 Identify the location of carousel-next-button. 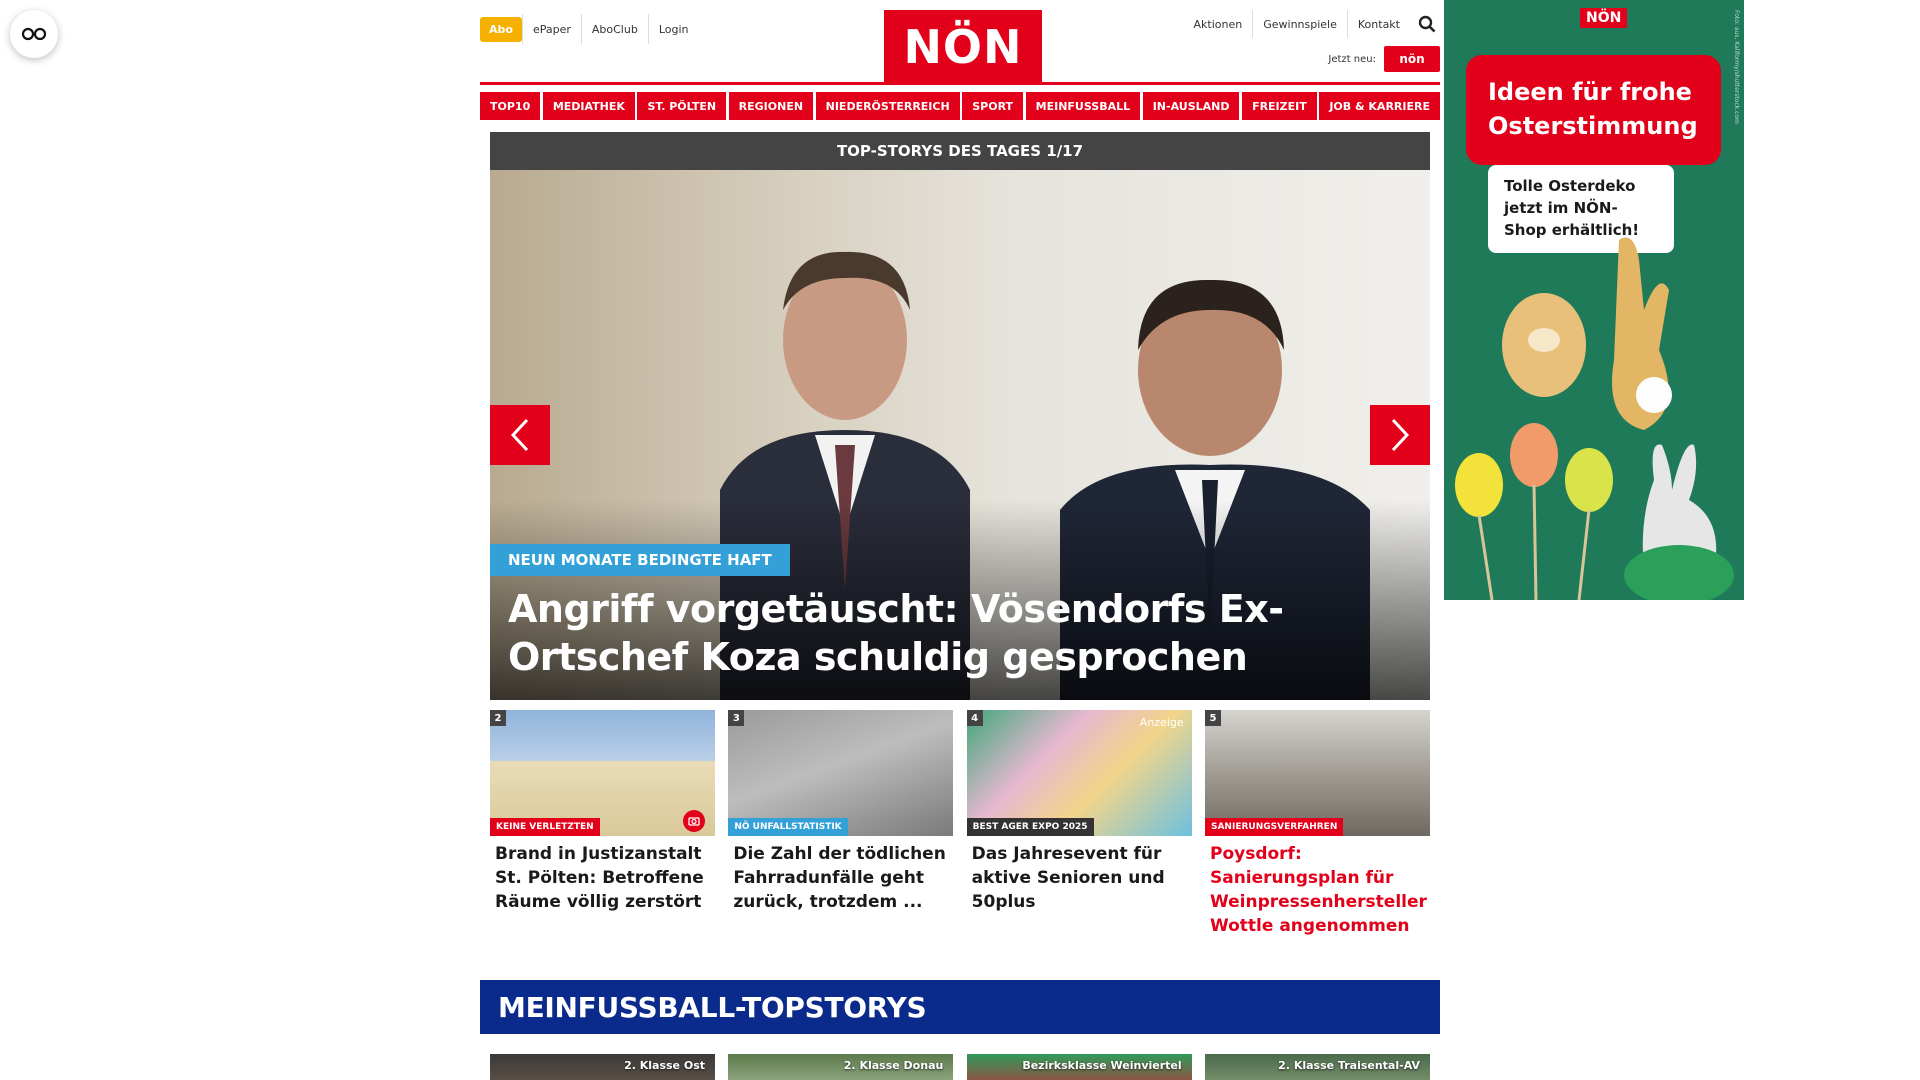
(1400, 435).